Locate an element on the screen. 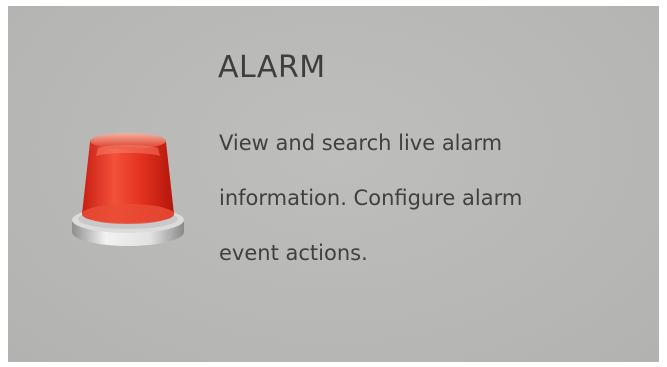 Image resolution: width=667 pixels, height=367 pixels. tile-title: ALARM is located at coordinates (272, 67).